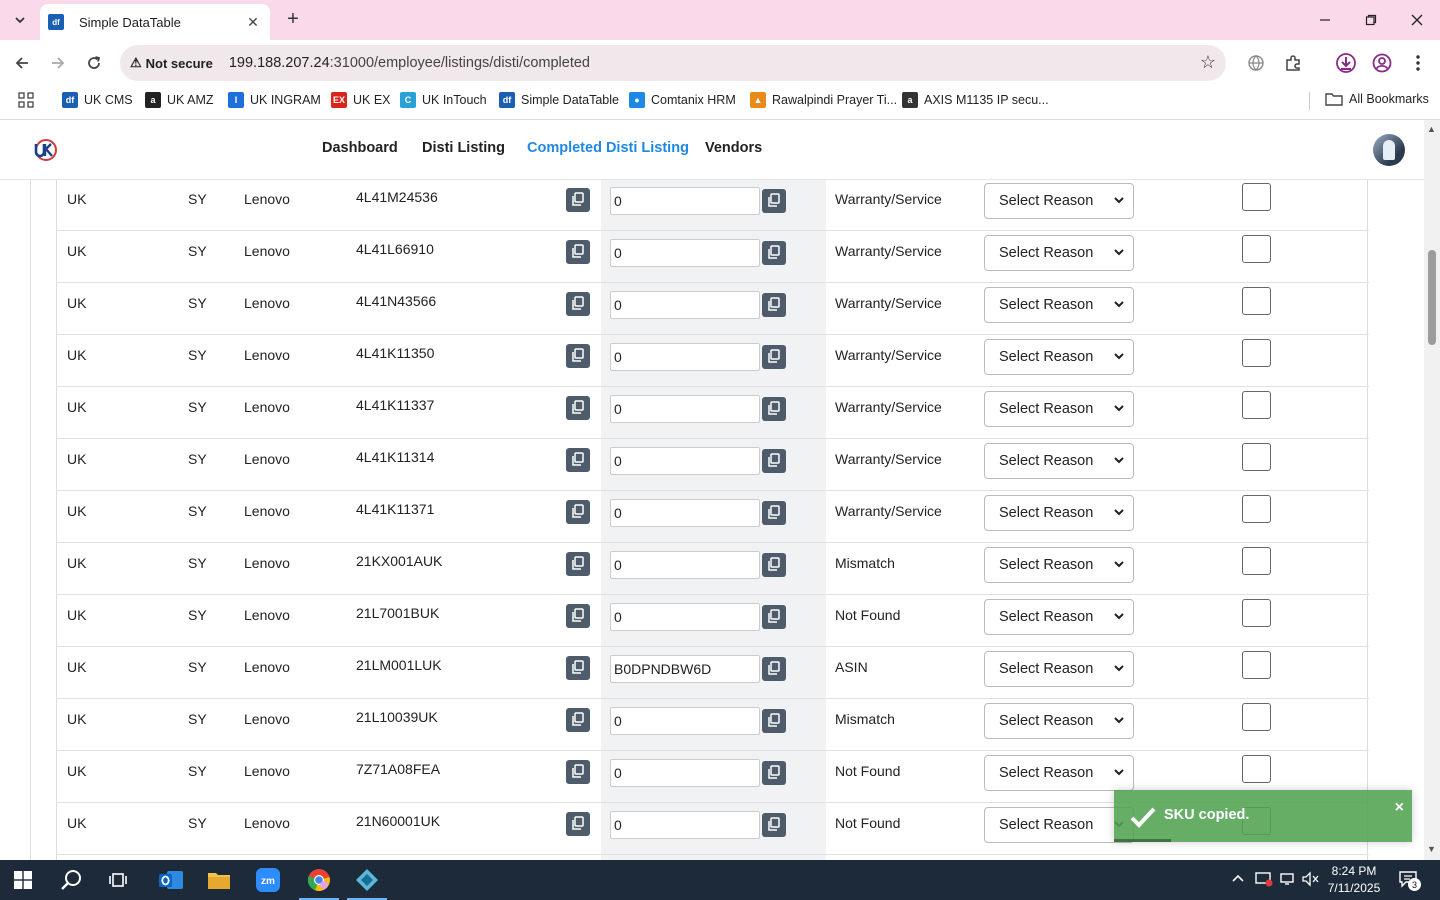 This screenshot has width=1440, height=900. What do you see at coordinates (22, 63) in the screenshot?
I see `back-button` at bounding box center [22, 63].